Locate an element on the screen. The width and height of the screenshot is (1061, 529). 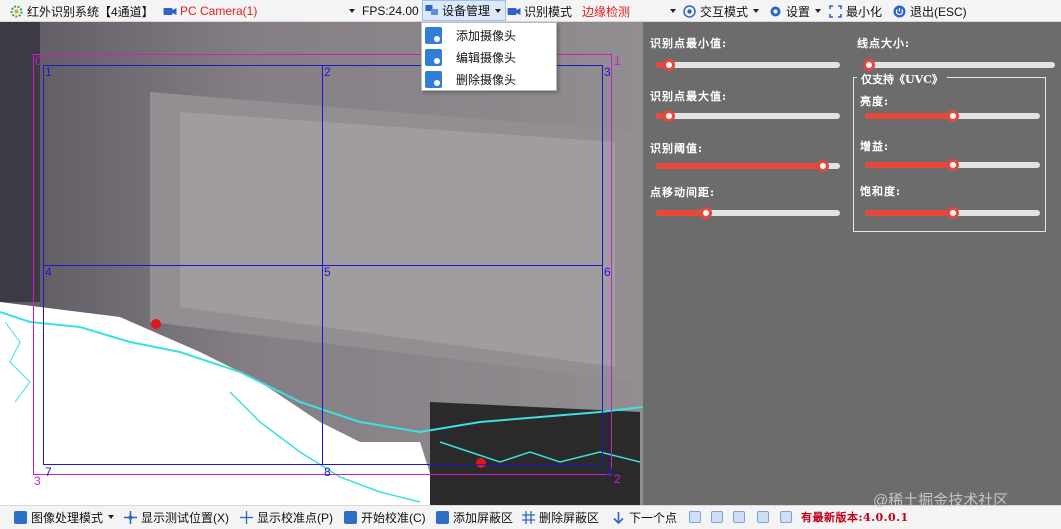
camera-mode-icon is located at coordinates (514, 11).